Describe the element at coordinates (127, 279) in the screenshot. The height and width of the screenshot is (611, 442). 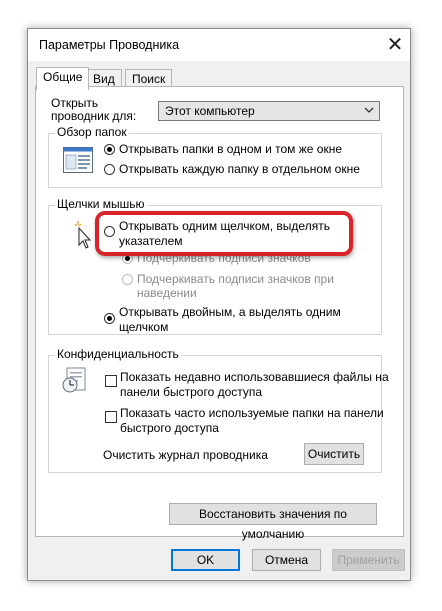
I see `radio-underline-hover` at that location.